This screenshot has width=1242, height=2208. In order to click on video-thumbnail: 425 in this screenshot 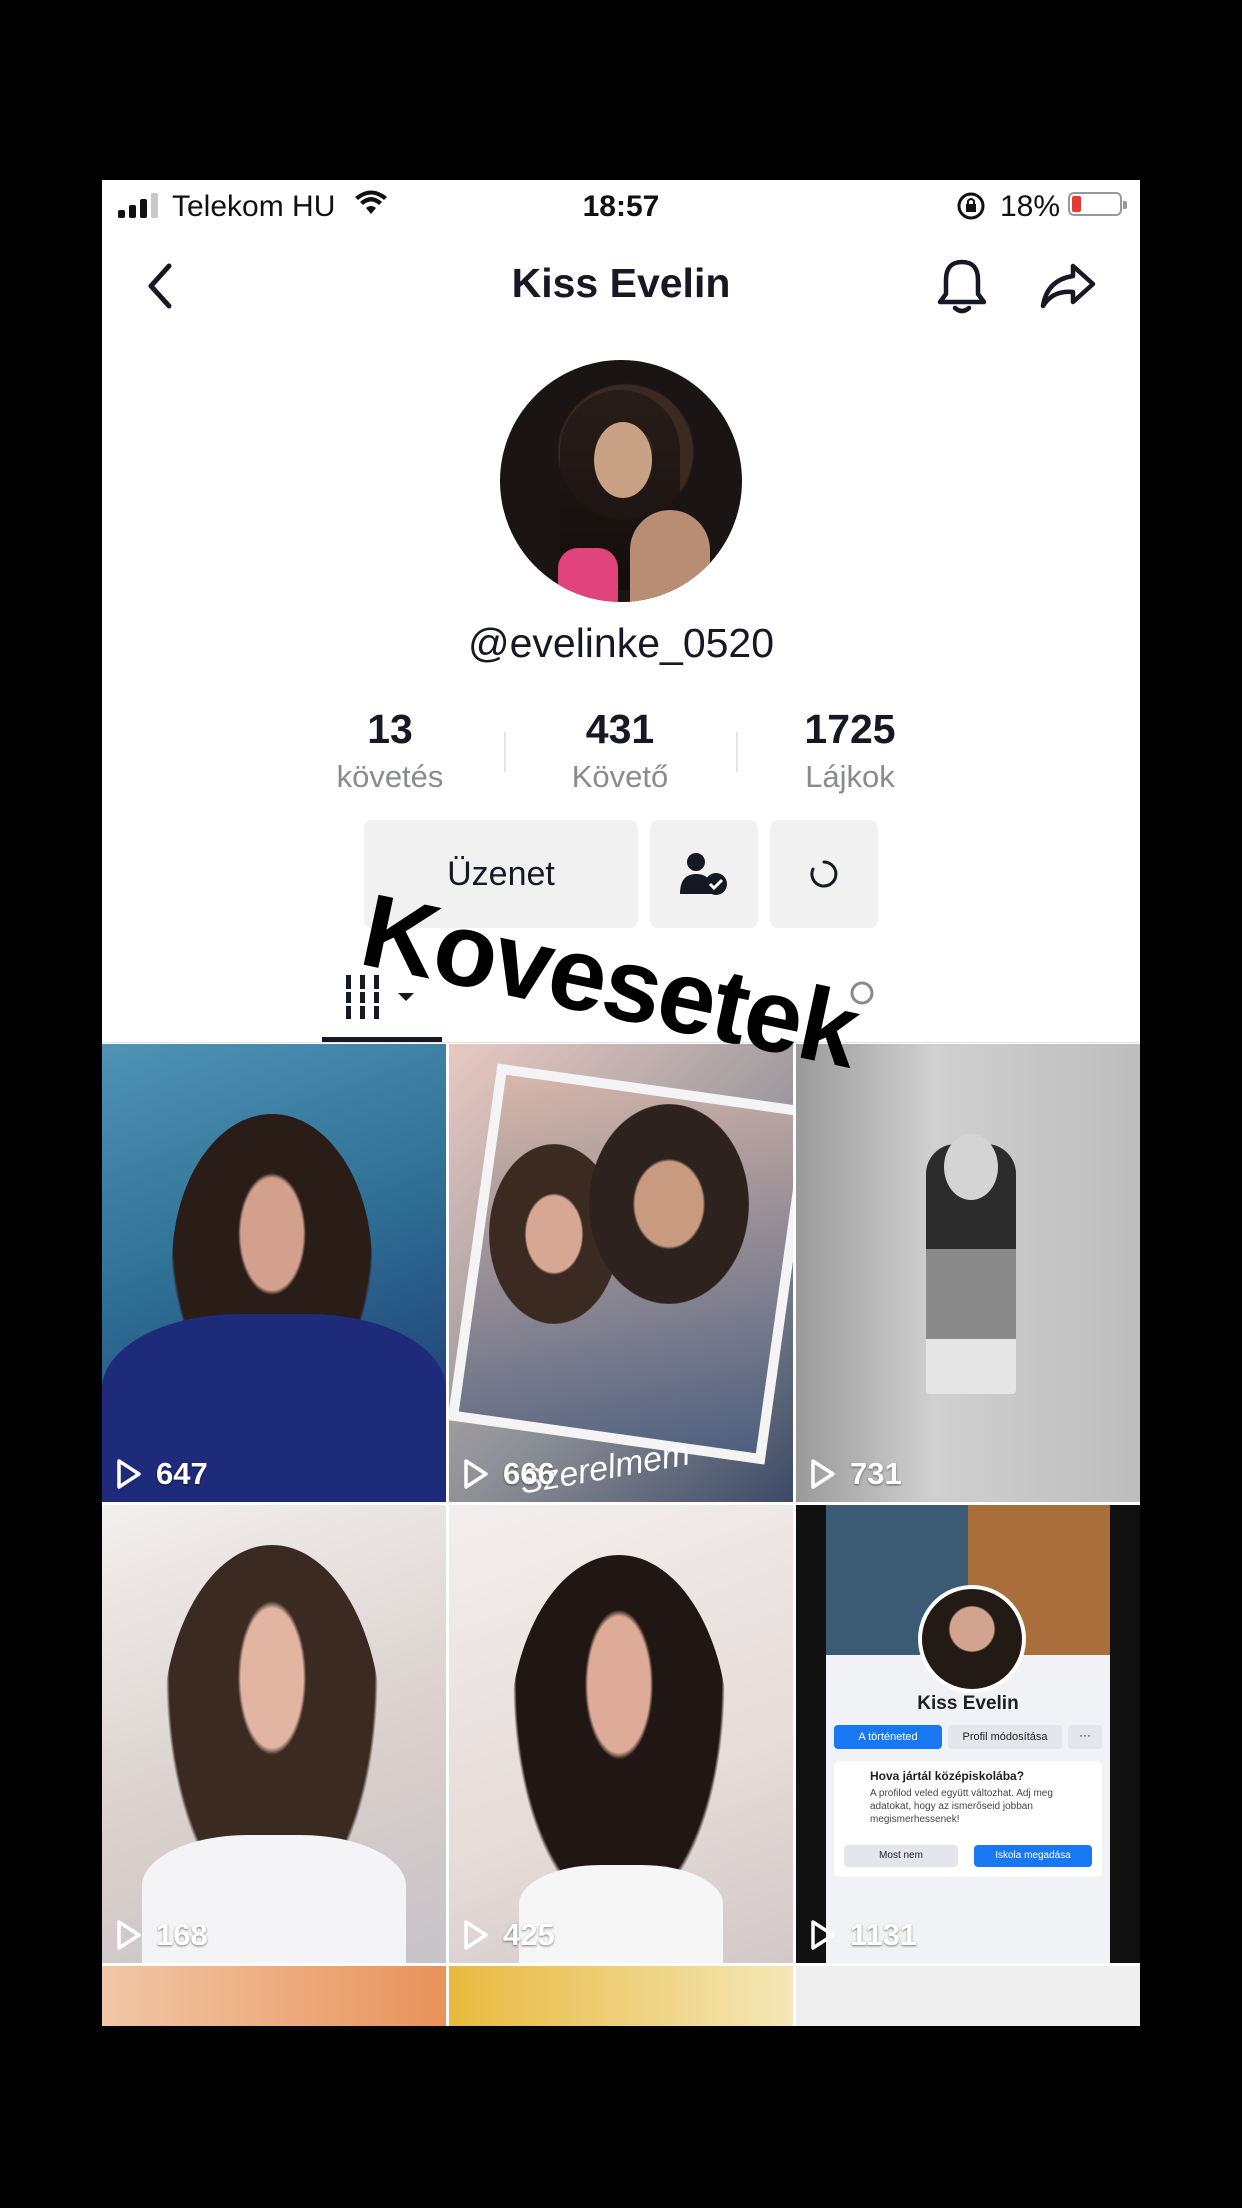, I will do `click(621, 1734)`.